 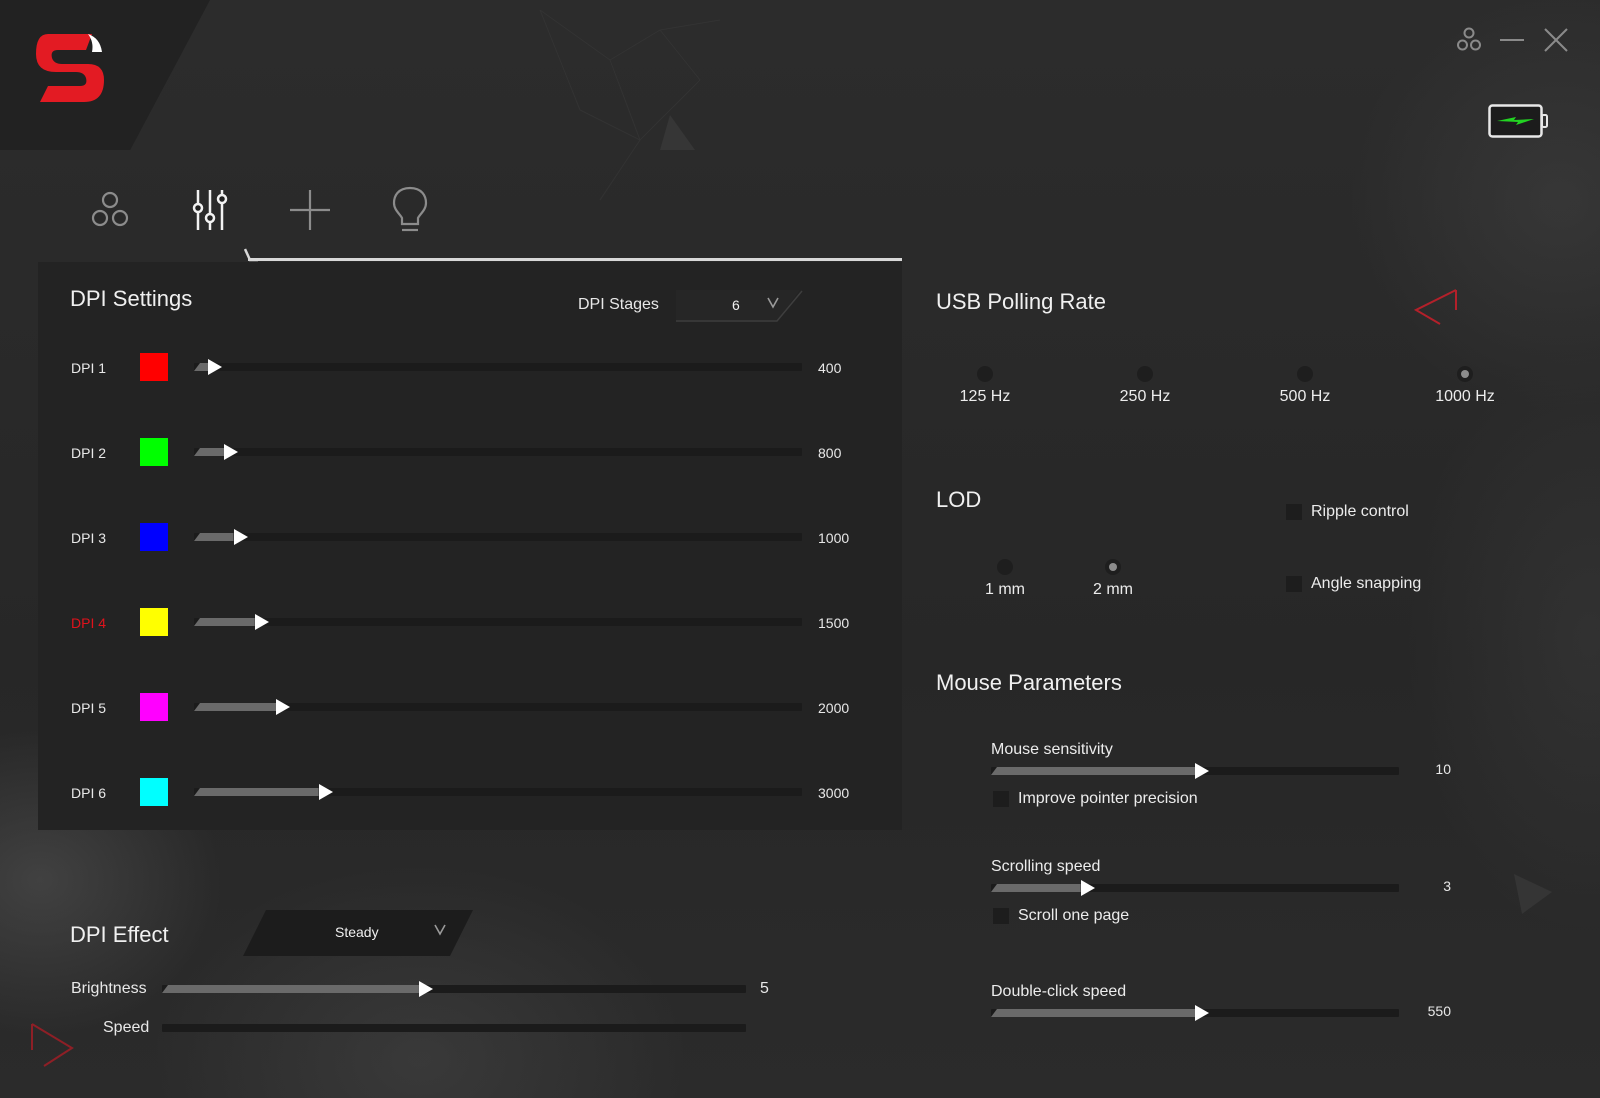 What do you see at coordinates (1145, 386) in the screenshot?
I see `polling-rate-option: 250 Hz` at bounding box center [1145, 386].